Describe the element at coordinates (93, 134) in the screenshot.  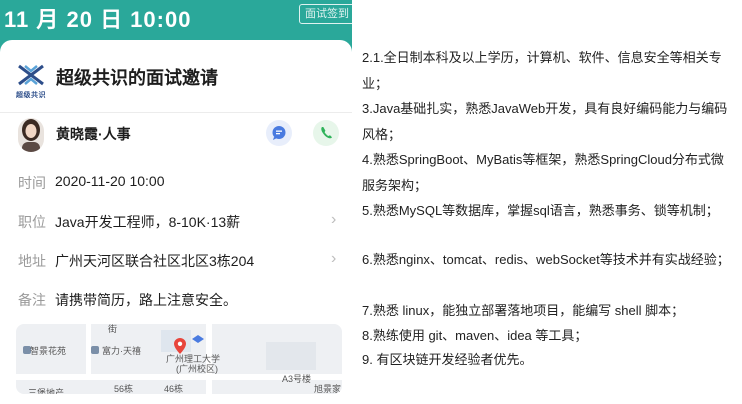
I see `contact-name: 黄晓霞·人事` at that location.